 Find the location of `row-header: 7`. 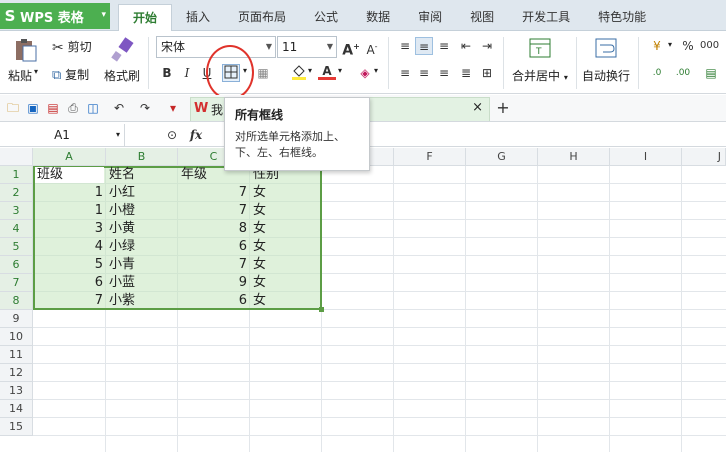

row-header: 7 is located at coordinates (16, 283).